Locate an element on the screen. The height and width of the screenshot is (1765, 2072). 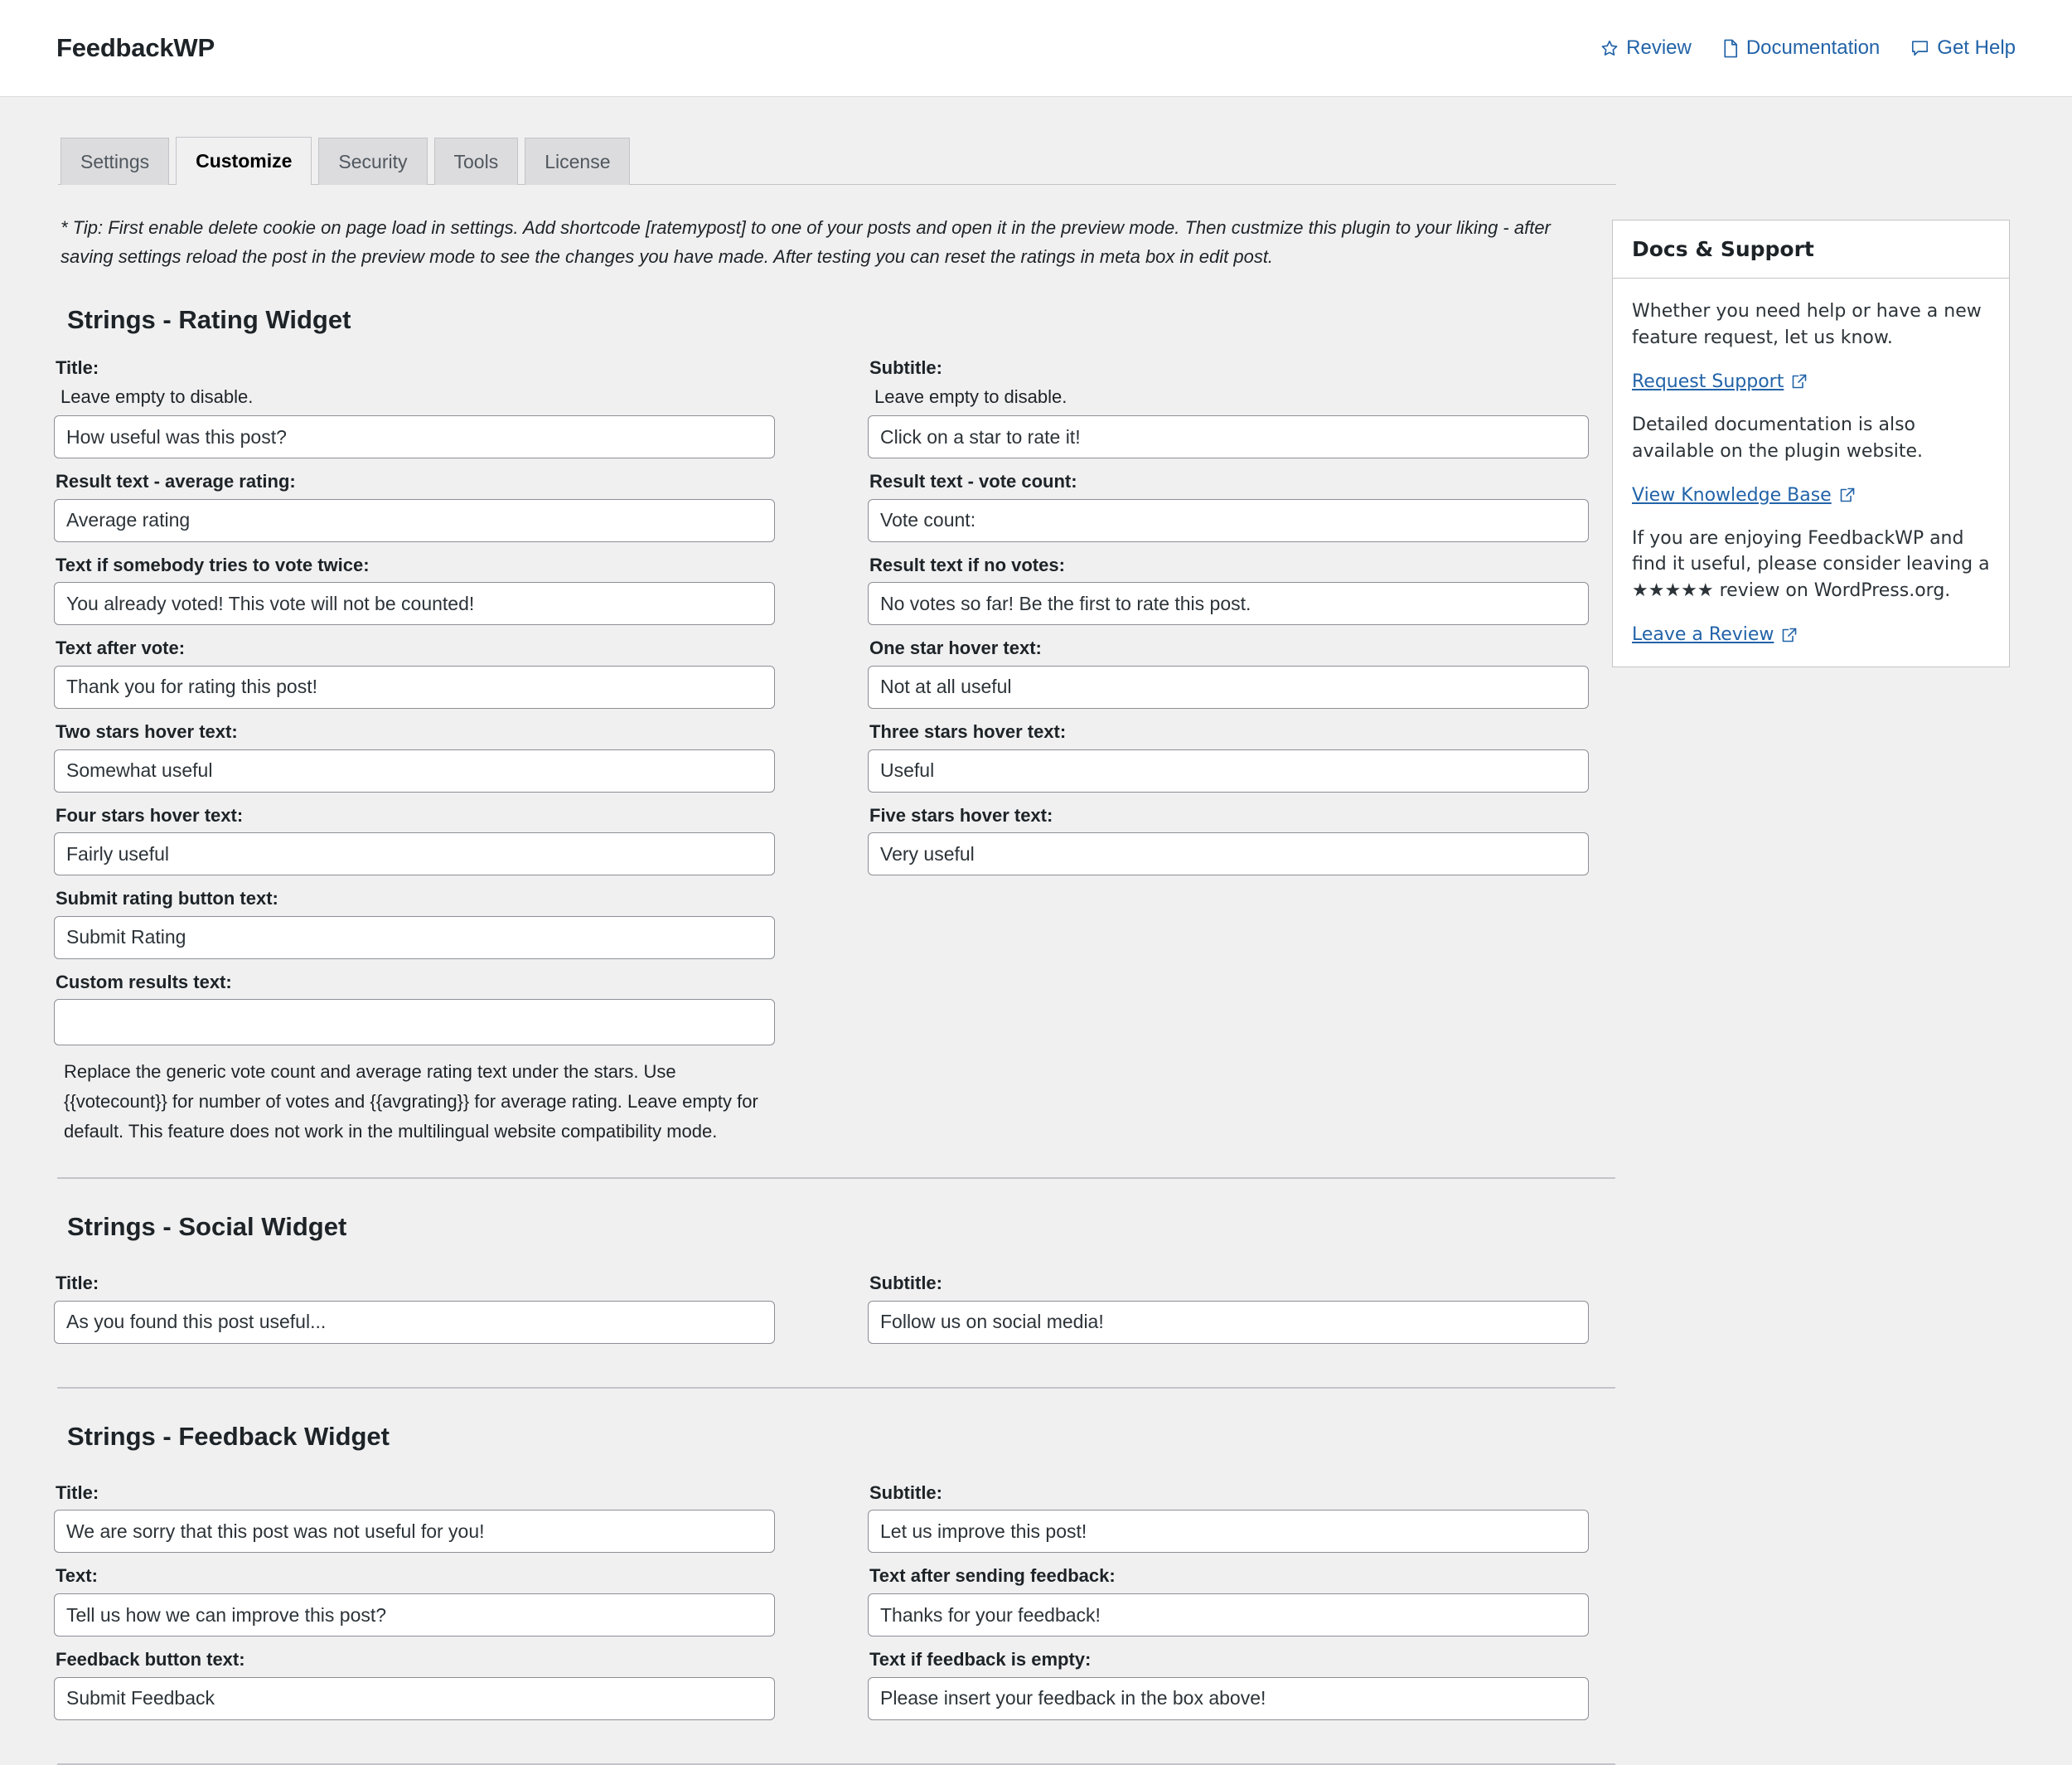
label-rating-no-votes: Result text if no votes: is located at coordinates (967, 564).